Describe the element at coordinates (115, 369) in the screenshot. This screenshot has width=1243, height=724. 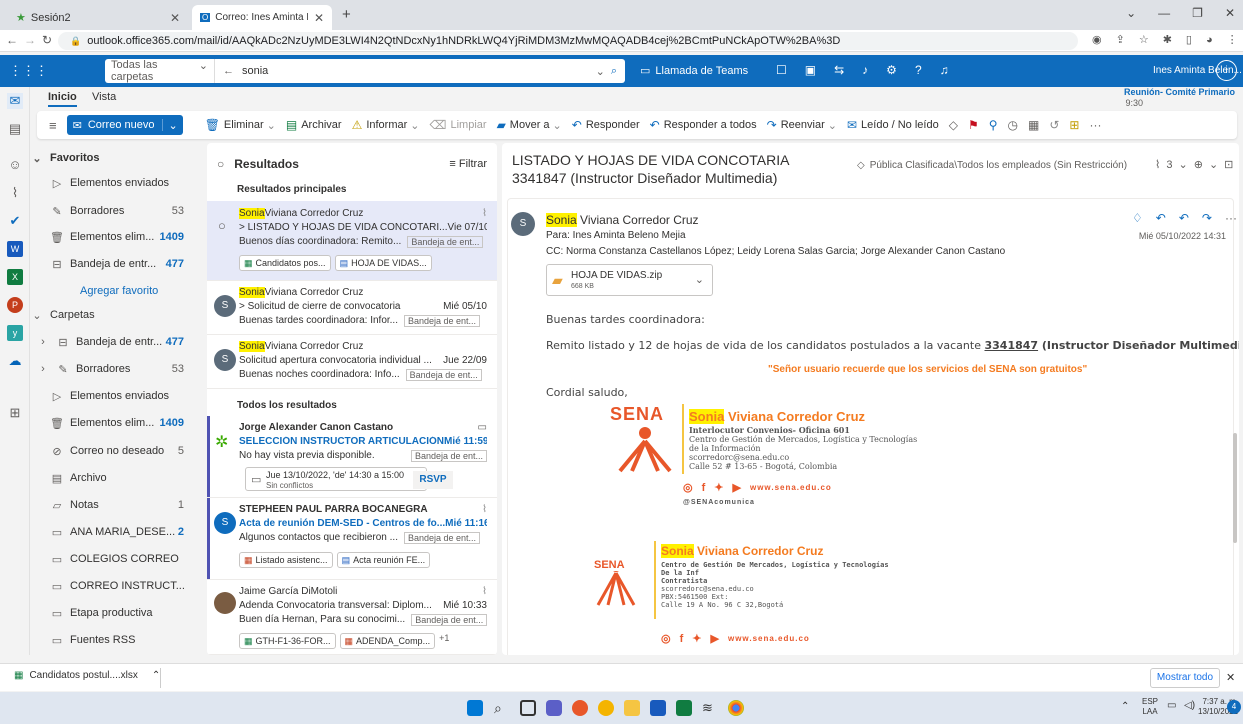
I see `folder-item: › ✎ Borradores 53` at that location.